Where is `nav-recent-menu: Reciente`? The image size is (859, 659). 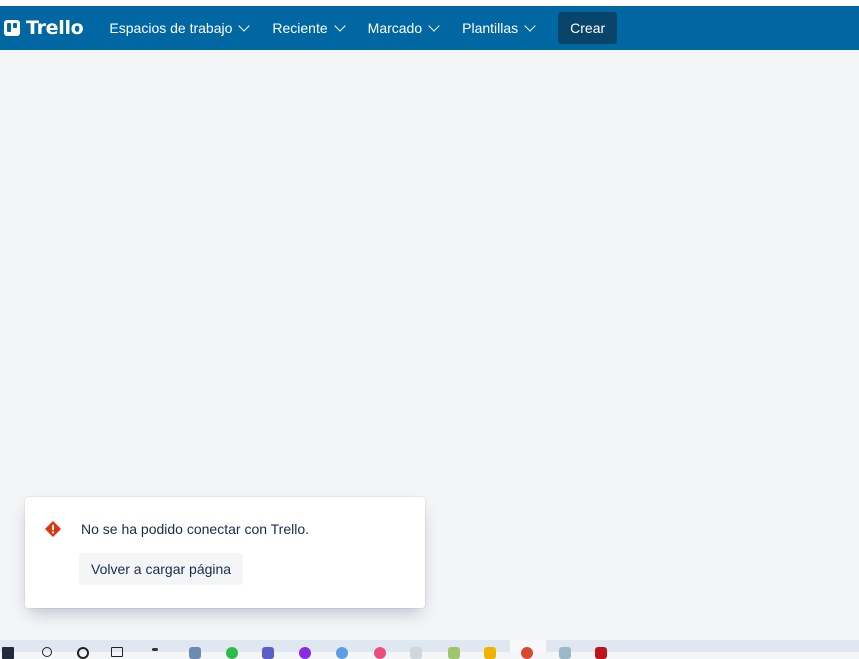 nav-recent-menu: Reciente is located at coordinates (307, 28).